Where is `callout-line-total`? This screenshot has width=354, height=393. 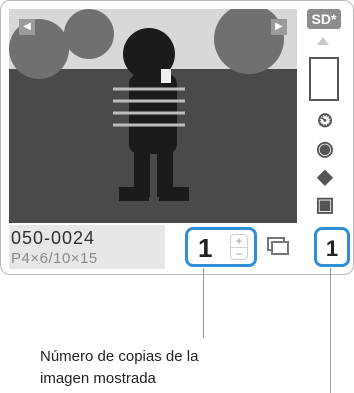 callout-line-total is located at coordinates (330, 330).